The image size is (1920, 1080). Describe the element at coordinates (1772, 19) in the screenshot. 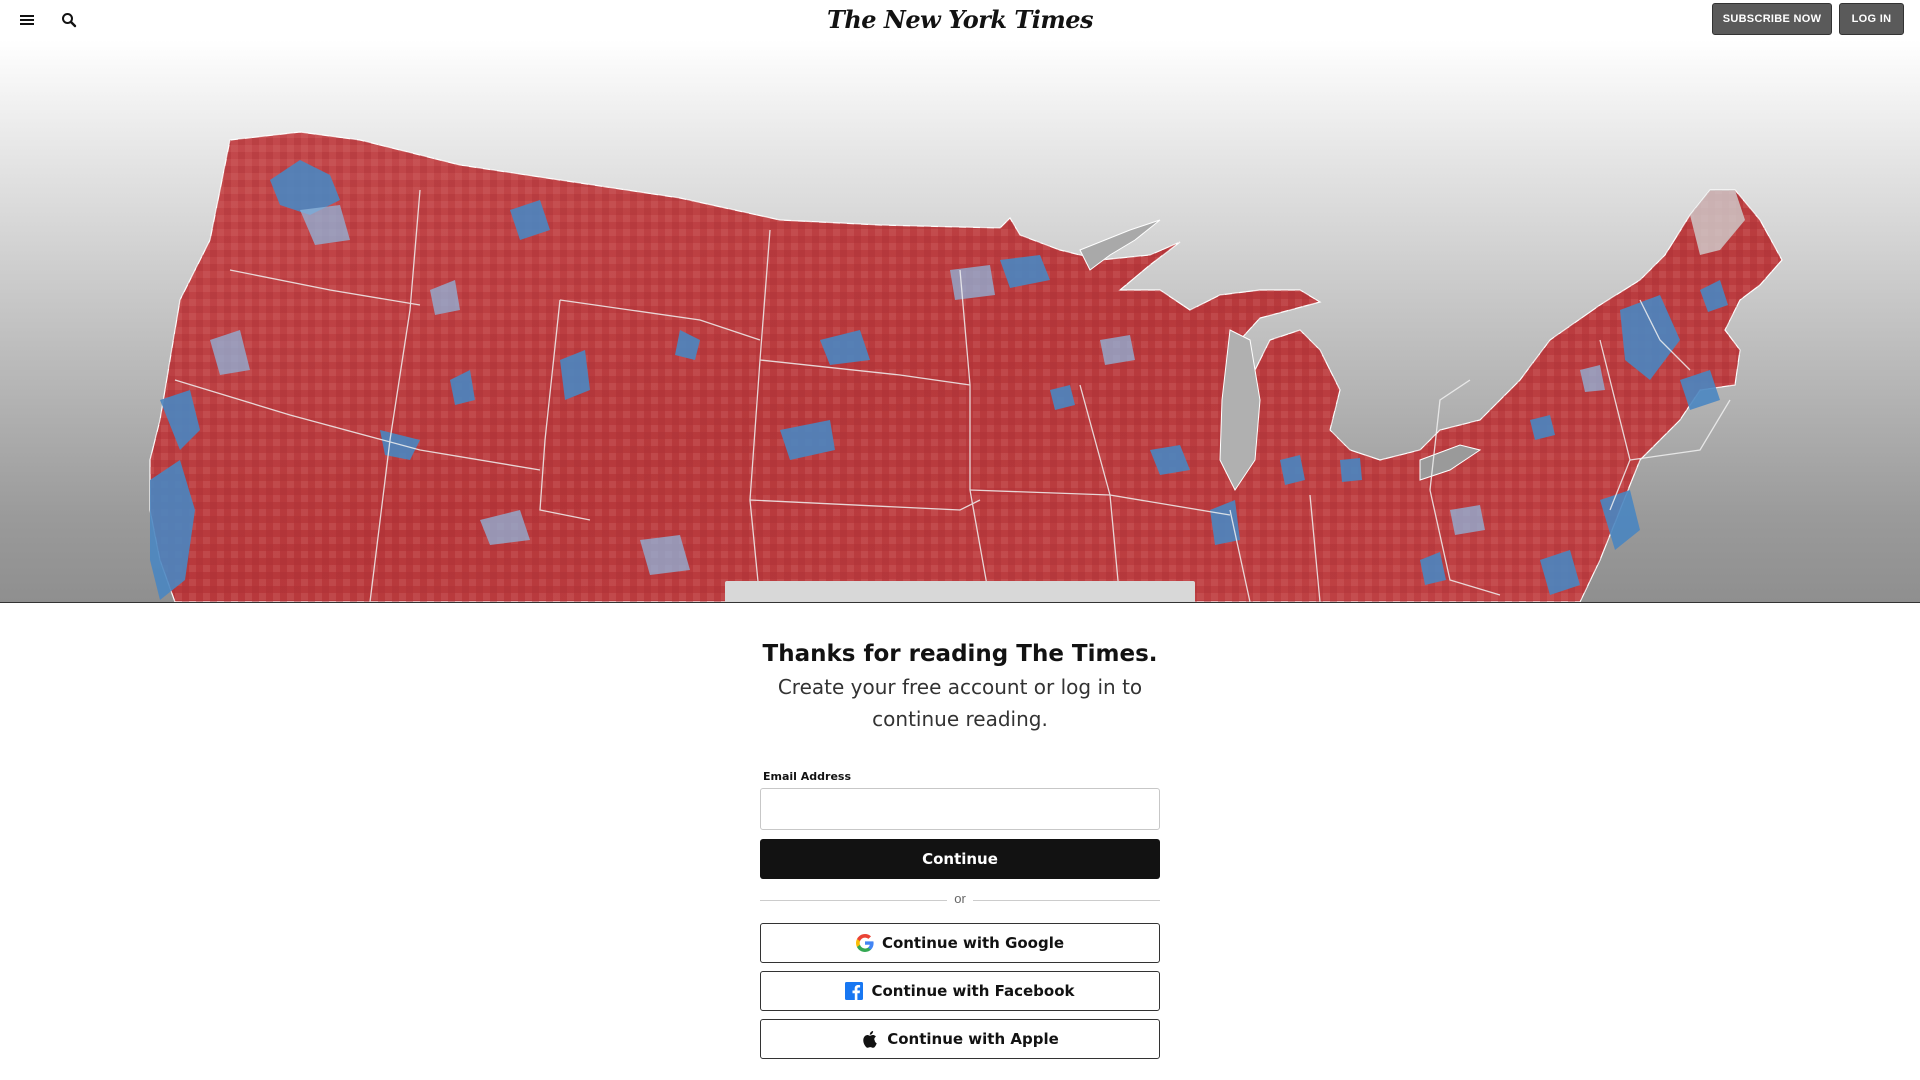

I see `subscribe-now-button: SUBSCRIBE NOW` at that location.